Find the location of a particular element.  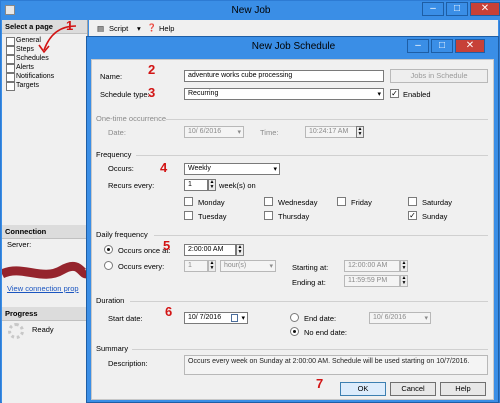

thursday-label: Thursday is located at coordinates (294, 216).